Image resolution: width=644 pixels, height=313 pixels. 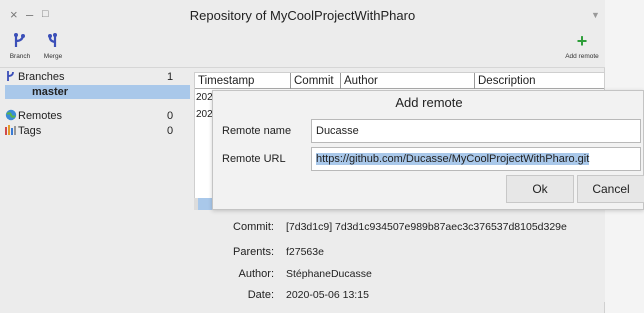 What do you see at coordinates (399, 295) in the screenshot?
I see `detail-date: Date: 2020-05-06 13:15` at bounding box center [399, 295].